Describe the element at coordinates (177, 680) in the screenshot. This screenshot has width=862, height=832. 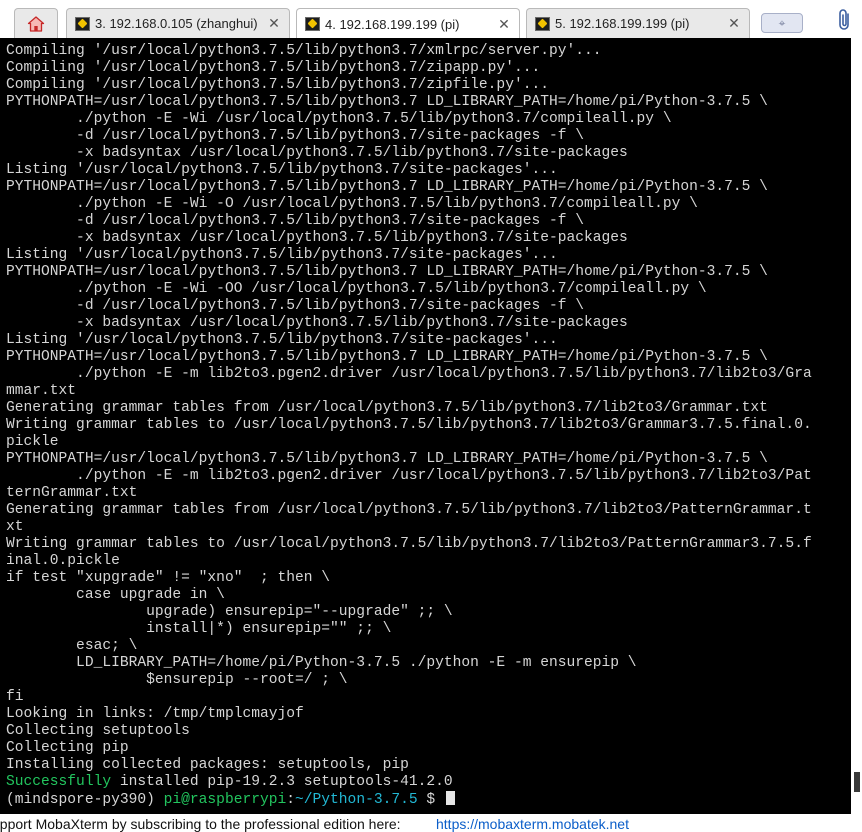
I see `terminal-line: $ensurepip --root=/ ; \` at that location.